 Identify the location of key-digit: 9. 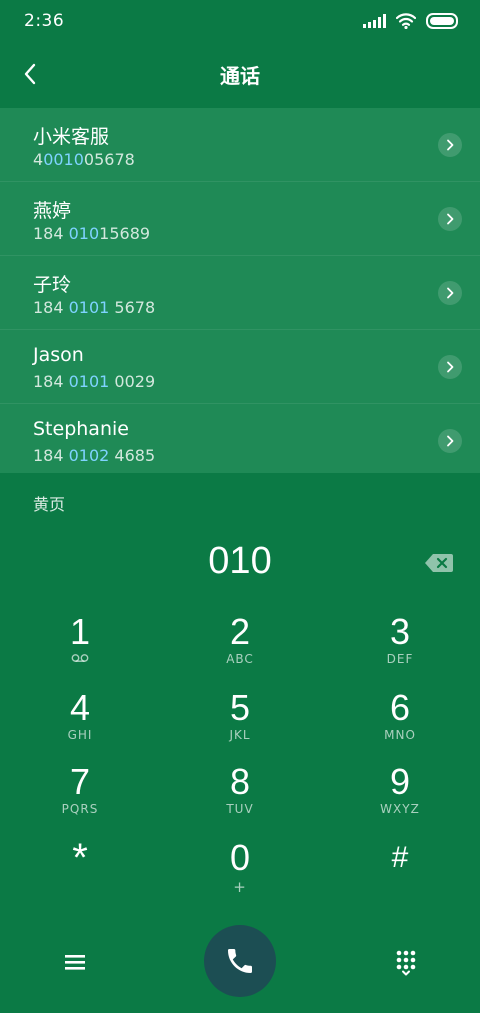
(400, 781).